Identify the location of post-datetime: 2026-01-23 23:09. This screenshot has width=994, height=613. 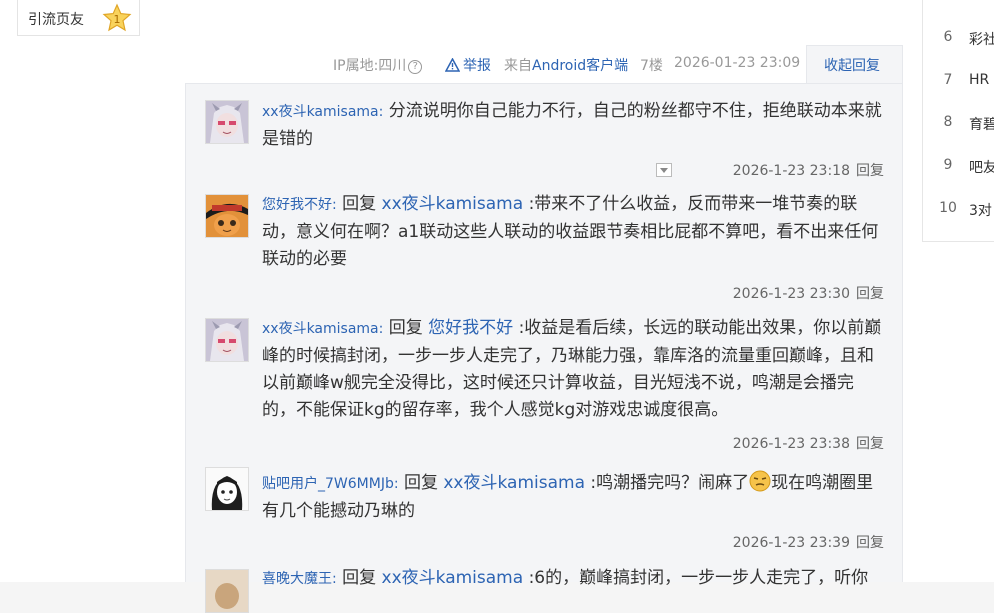
(737, 63).